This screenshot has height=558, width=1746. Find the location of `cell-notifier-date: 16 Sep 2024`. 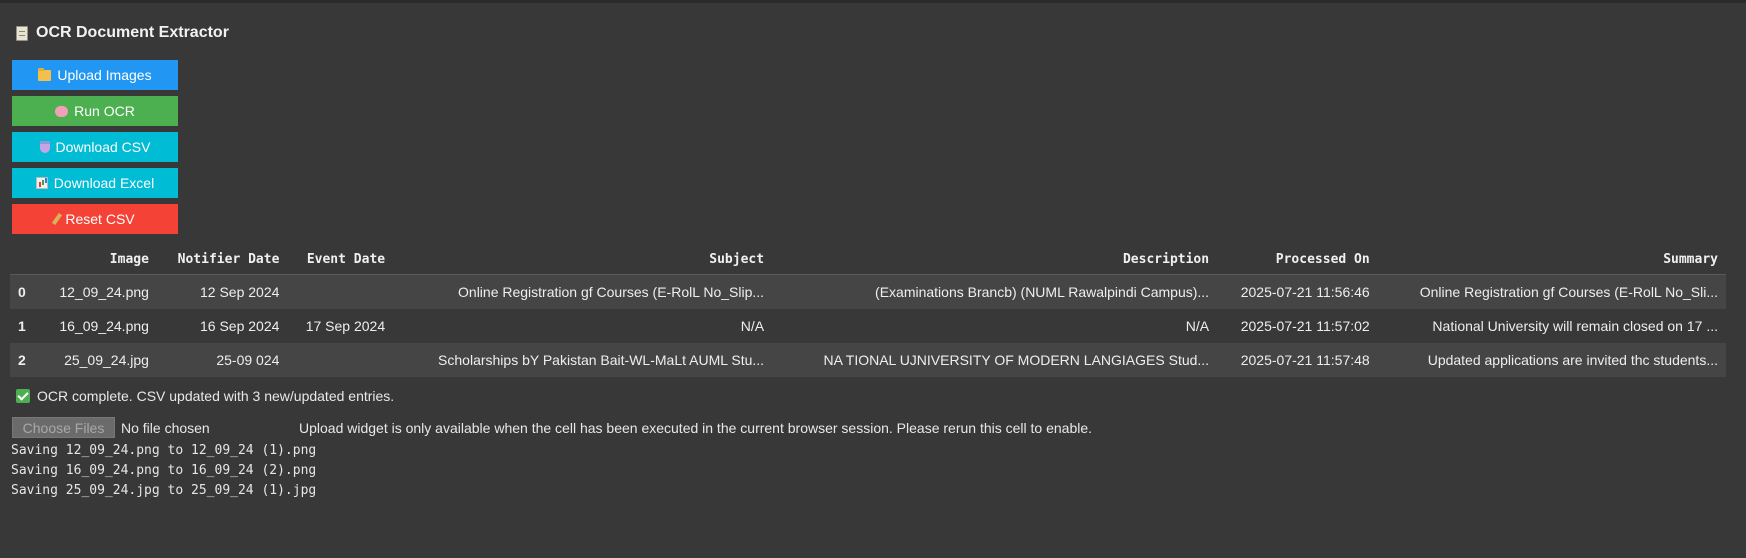

cell-notifier-date: 16 Sep 2024 is located at coordinates (222, 326).